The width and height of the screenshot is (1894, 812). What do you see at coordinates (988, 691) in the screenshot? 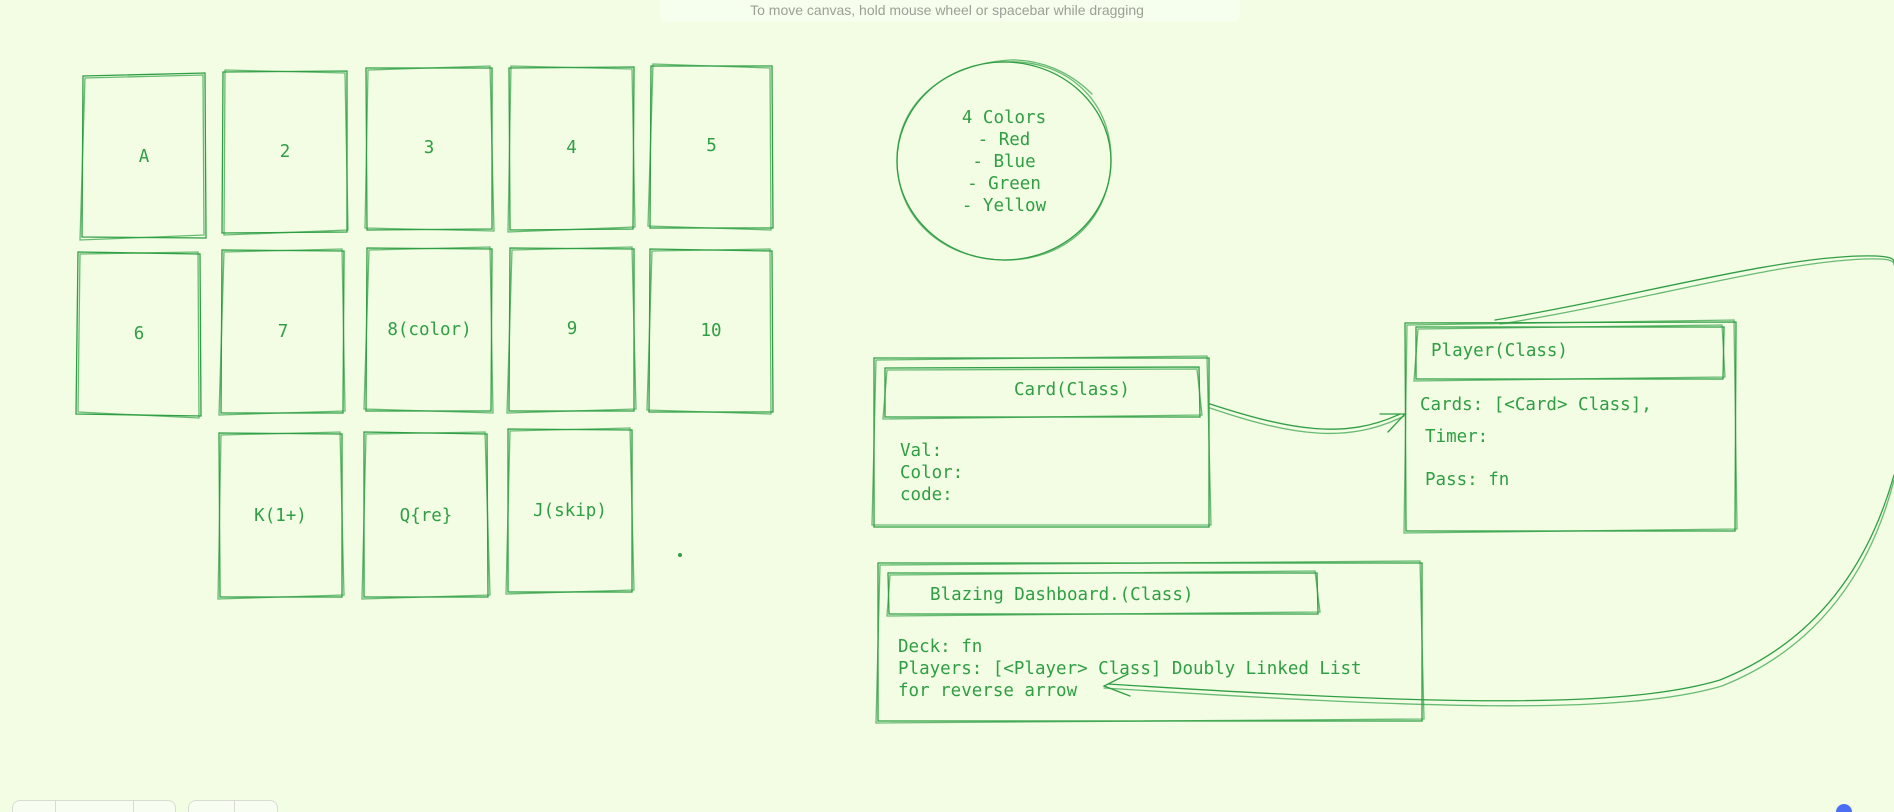
I see `dashboard-field-reverse: for reverse arrow` at bounding box center [988, 691].